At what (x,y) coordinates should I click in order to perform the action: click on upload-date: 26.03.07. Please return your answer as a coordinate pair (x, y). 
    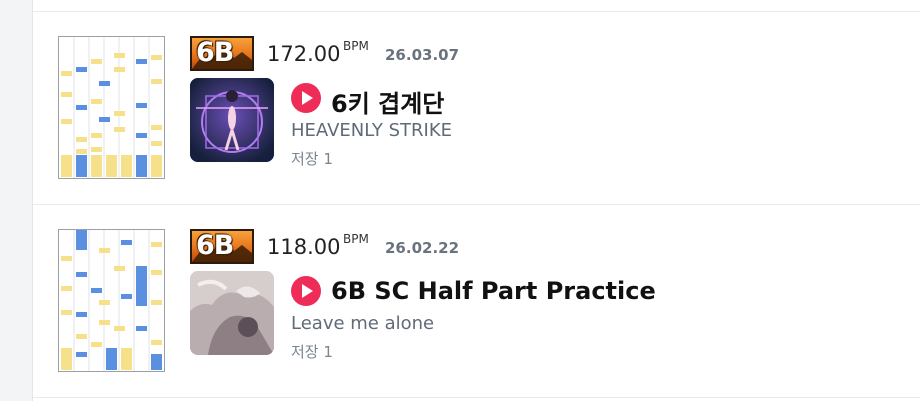
    Looking at the image, I should click on (422, 55).